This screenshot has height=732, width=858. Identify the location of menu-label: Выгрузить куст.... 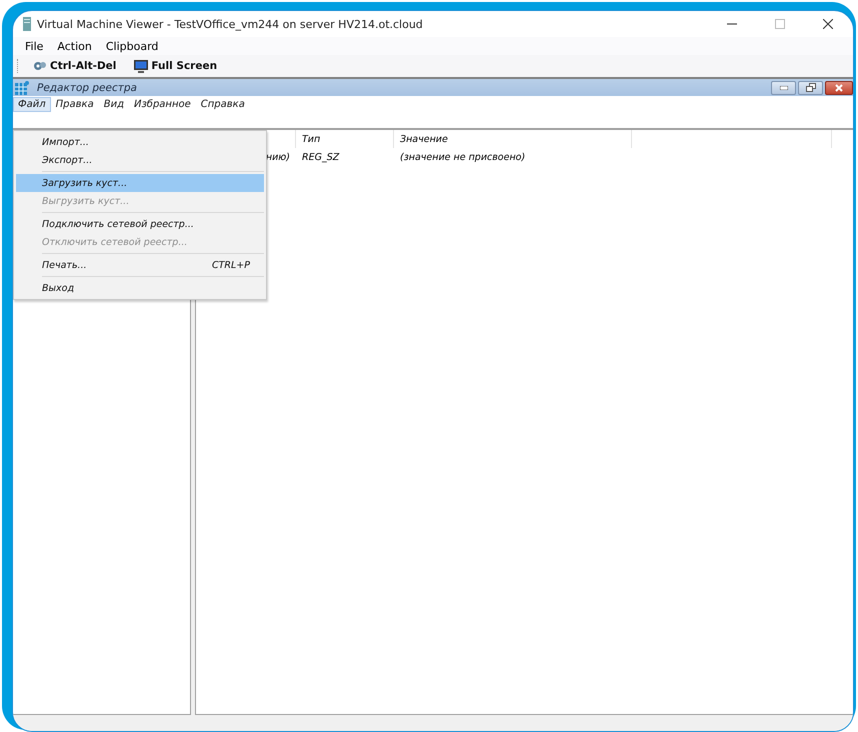
(86, 201).